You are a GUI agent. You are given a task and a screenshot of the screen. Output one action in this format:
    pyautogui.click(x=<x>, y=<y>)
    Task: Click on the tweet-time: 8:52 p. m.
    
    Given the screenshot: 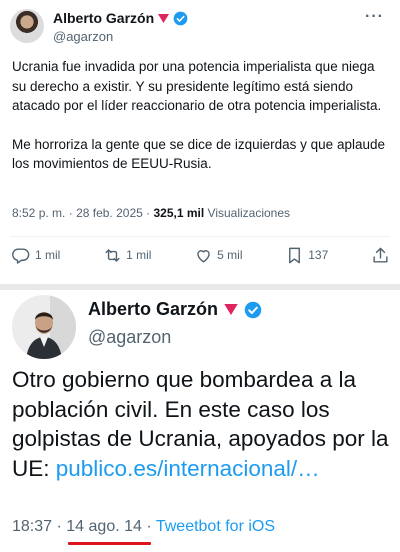 What is the action you would take?
    pyautogui.click(x=38, y=213)
    